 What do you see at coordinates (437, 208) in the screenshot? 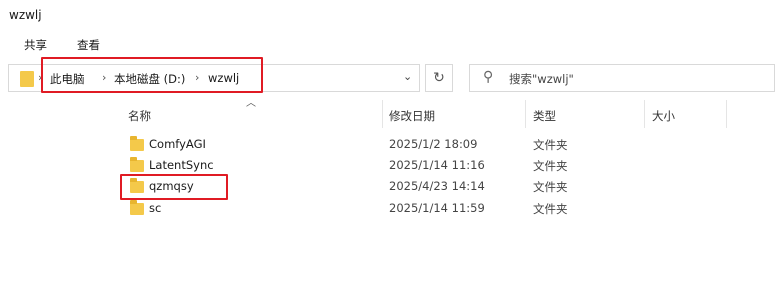
I see `file-date: 2025/1/14 11:59` at bounding box center [437, 208].